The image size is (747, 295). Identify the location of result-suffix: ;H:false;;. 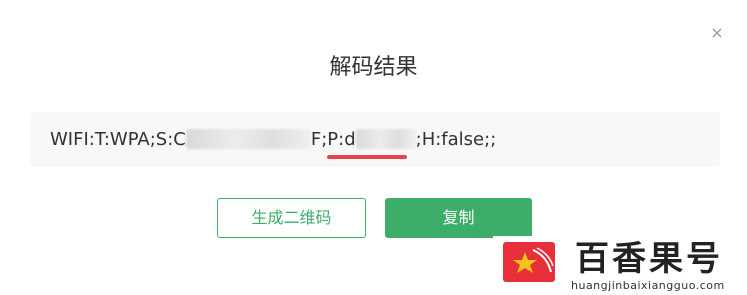
(456, 139).